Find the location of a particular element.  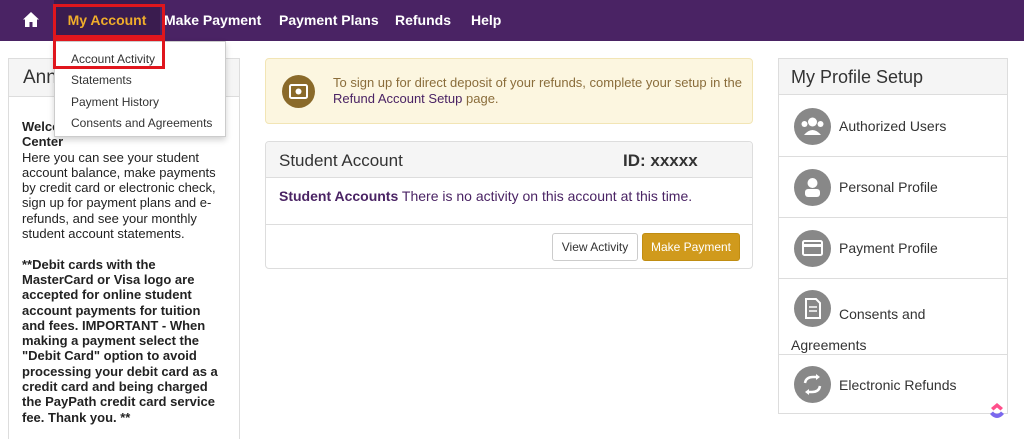

profile-item-label: Authorized Users is located at coordinates (893, 126).